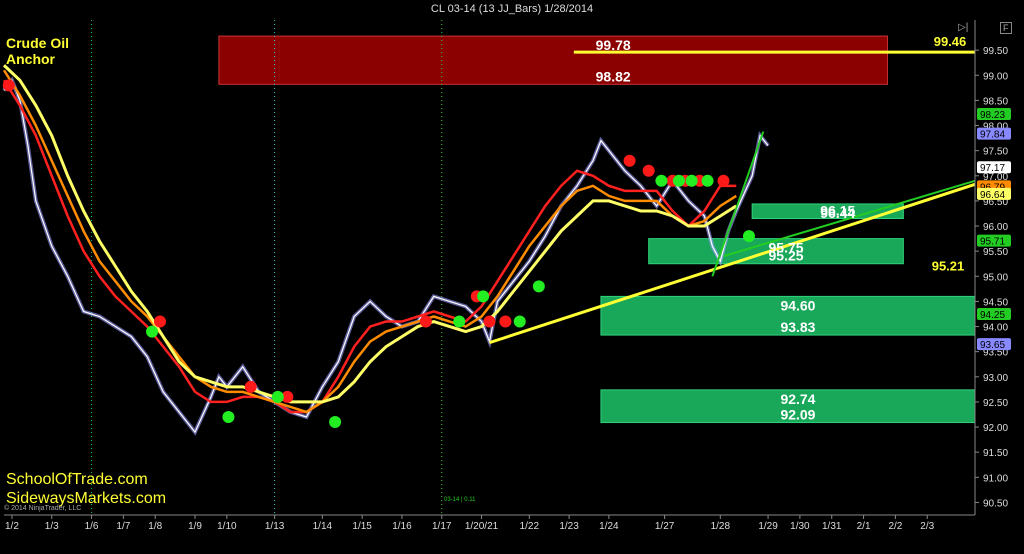 This screenshot has height=554, width=1024. I want to click on price-badge-label: 98.23, so click(992, 115).